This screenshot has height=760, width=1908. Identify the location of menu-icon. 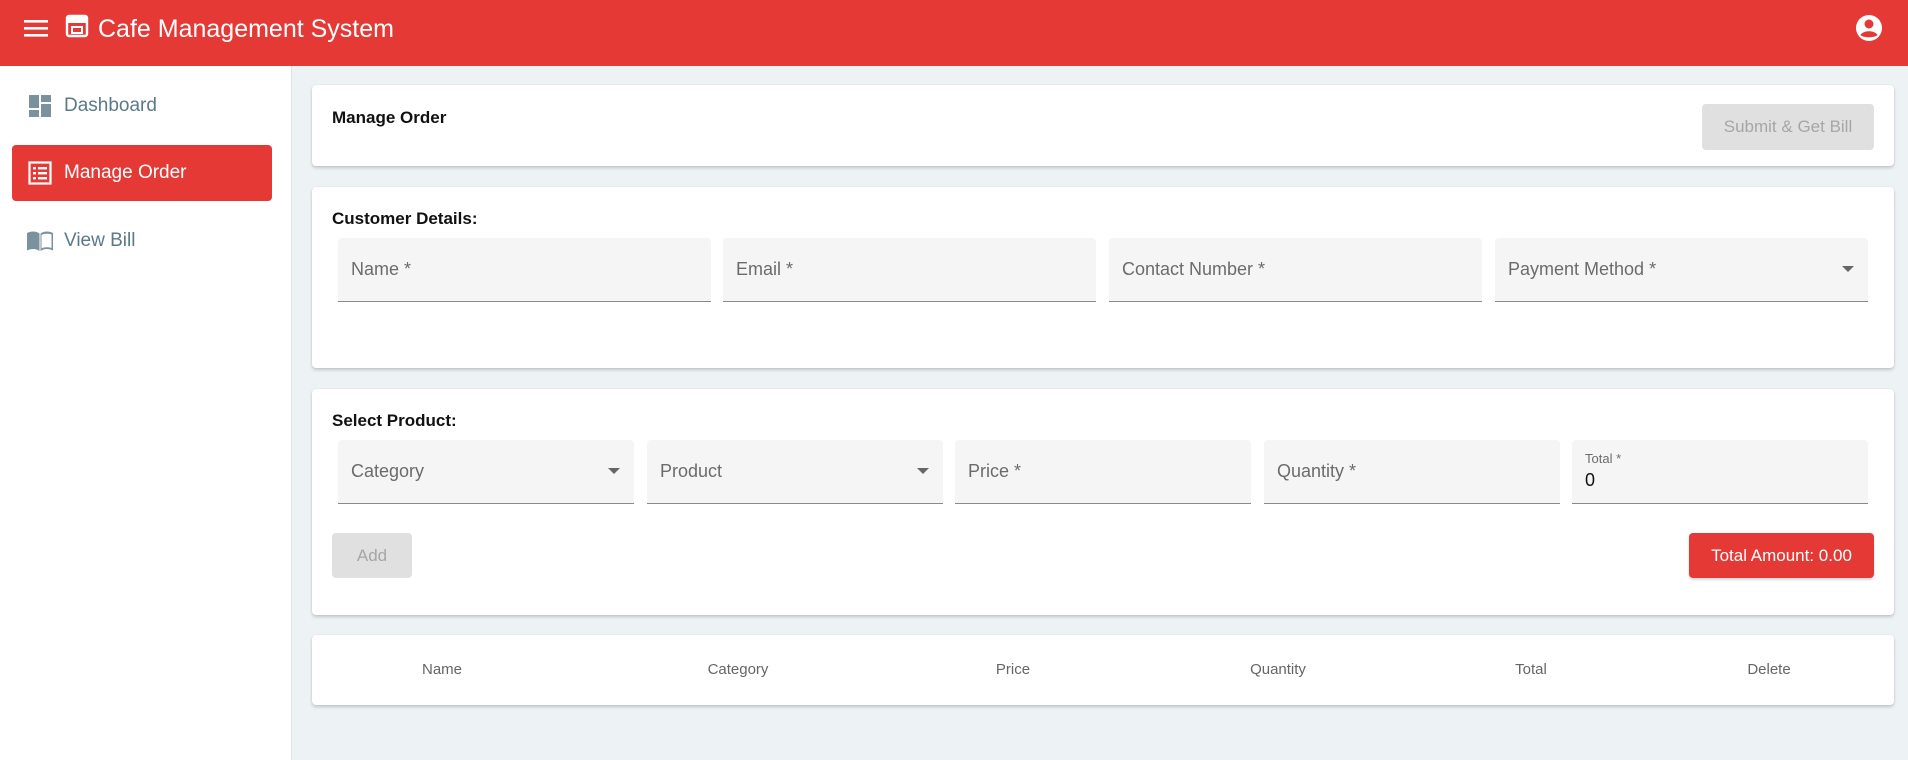
(36, 28).